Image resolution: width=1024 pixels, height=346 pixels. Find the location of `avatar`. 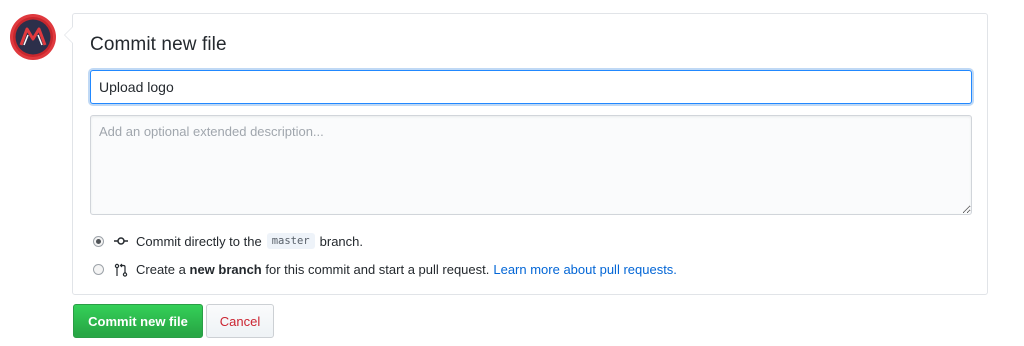

avatar is located at coordinates (33, 37).